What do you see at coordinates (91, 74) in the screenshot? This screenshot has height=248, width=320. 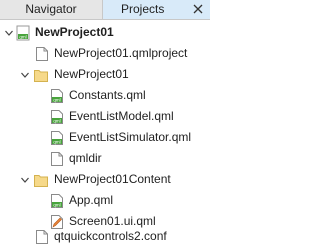 I see `folder1-label: NewProject01` at bounding box center [91, 74].